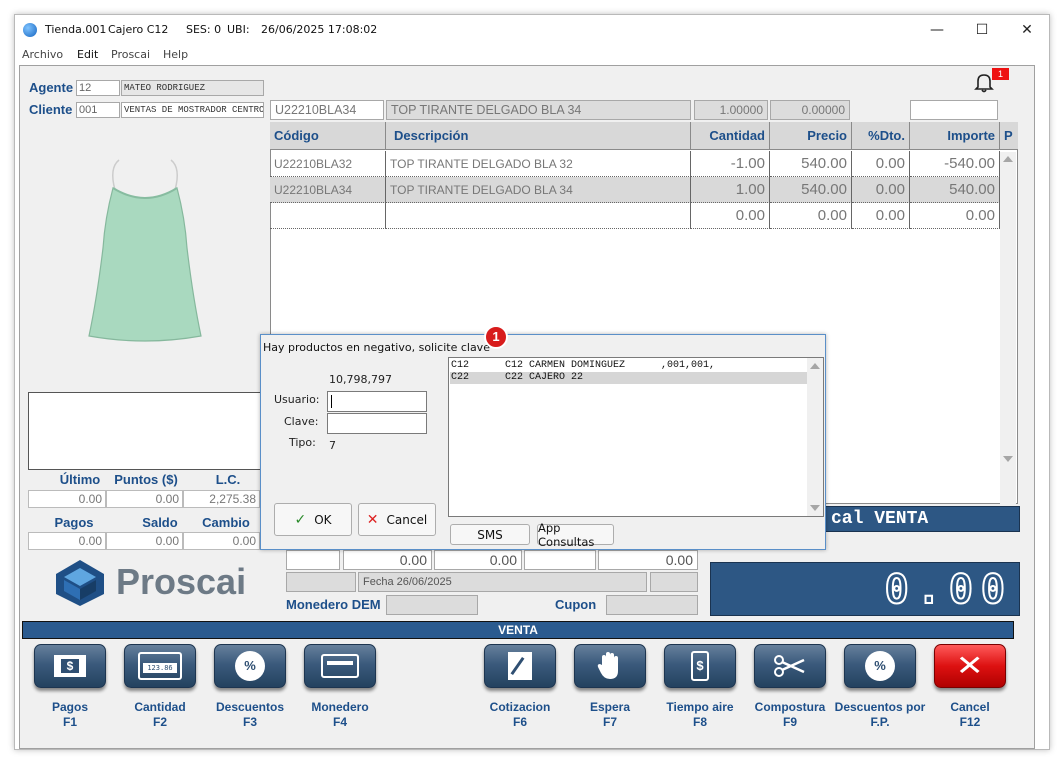  Describe the element at coordinates (30, 30) in the screenshot. I see `app-globe-icon` at that location.